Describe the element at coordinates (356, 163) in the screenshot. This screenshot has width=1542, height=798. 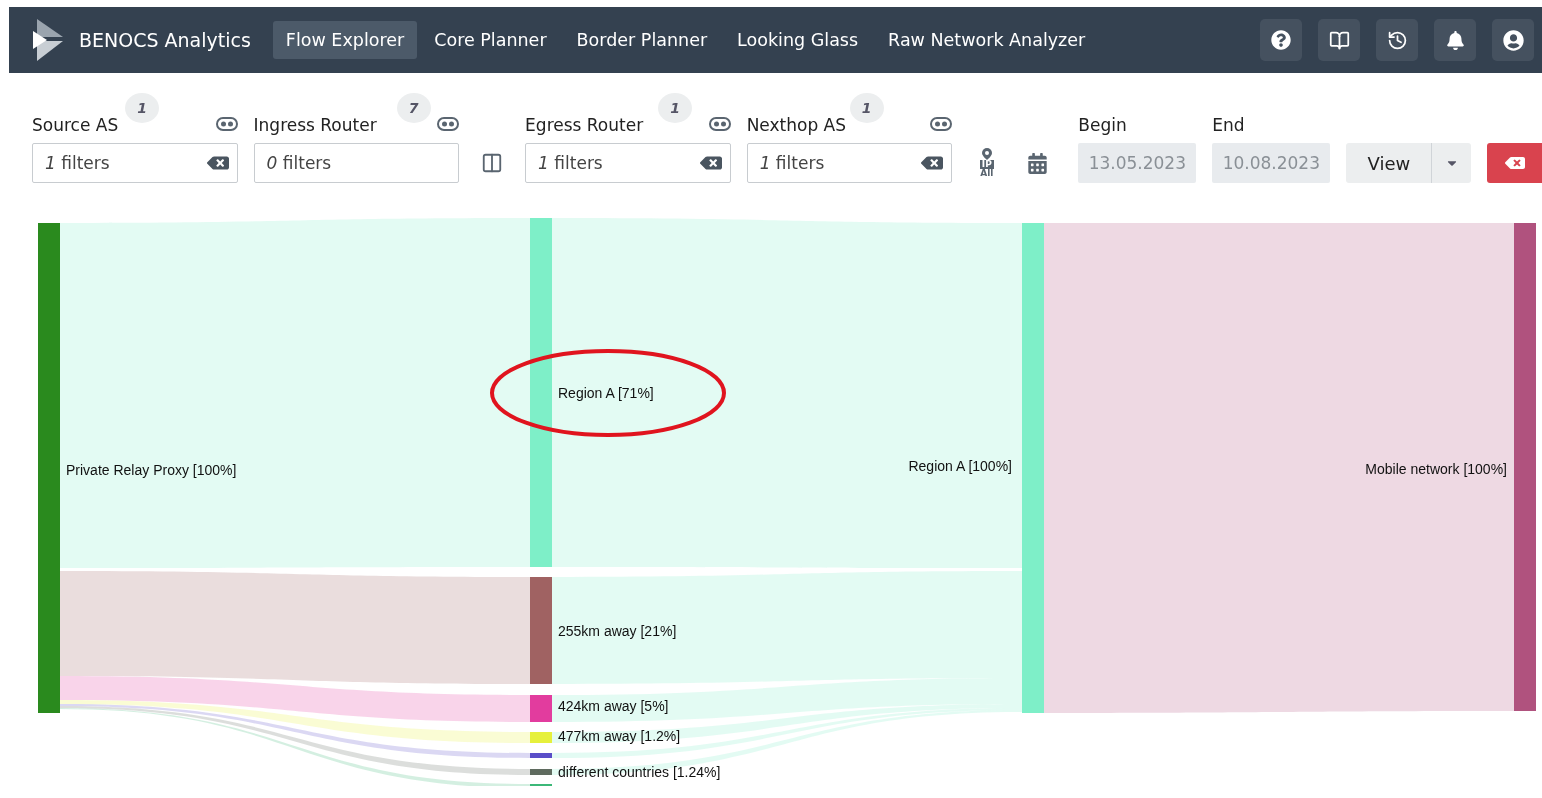
I see `filter-field: 0 filters` at that location.